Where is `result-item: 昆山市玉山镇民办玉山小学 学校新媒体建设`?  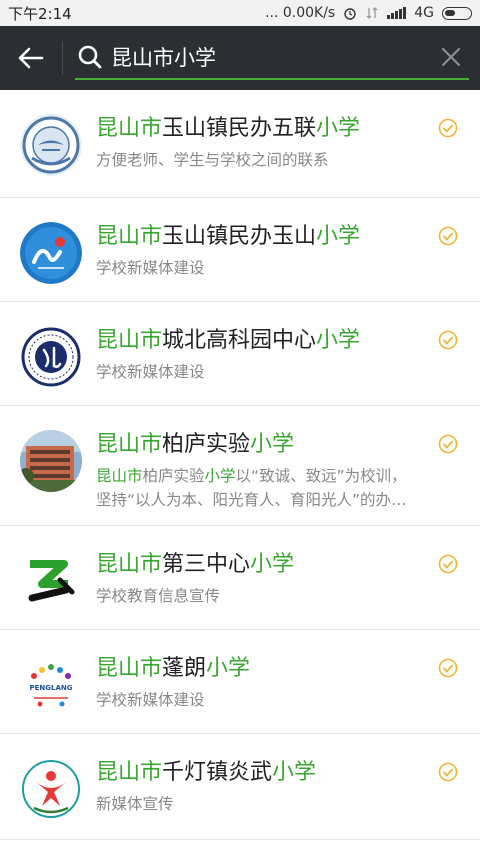
result-item: 昆山市玉山镇民办玉山小学 学校新媒体建设 is located at coordinates (240, 250).